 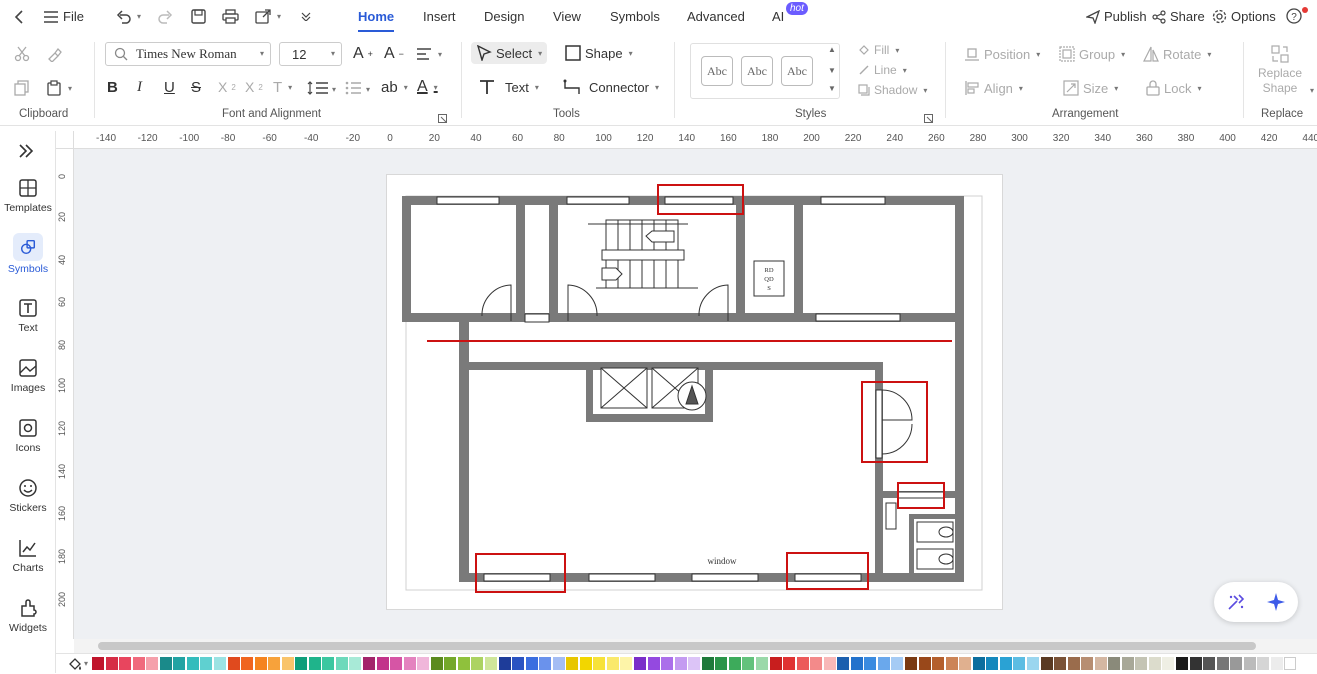 What do you see at coordinates (75, 665) in the screenshot?
I see `paint-bucket-icon` at bounding box center [75, 665].